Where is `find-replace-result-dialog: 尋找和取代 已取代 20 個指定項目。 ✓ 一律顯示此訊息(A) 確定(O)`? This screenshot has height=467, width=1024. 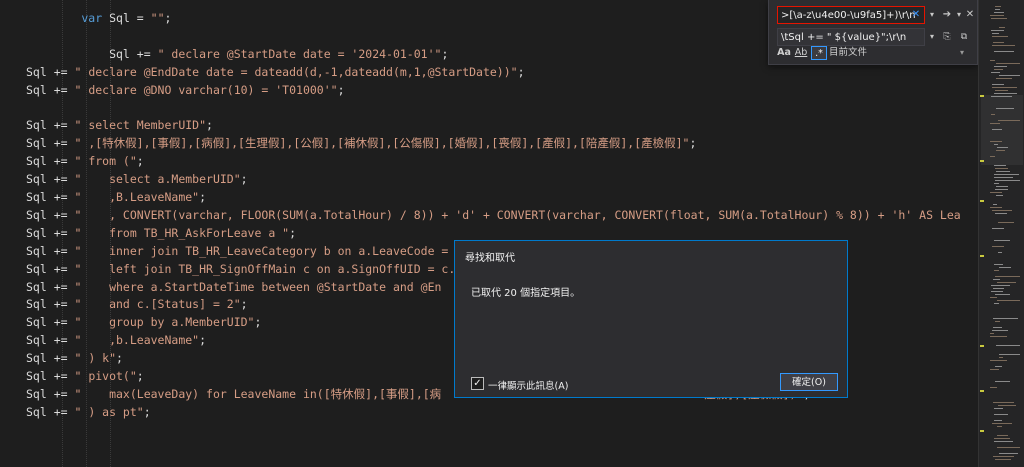
find-replace-result-dialog: 尋找和取代 已取代 20 個指定項目。 ✓ 一律顯示此訊息(A) 確定(O) is located at coordinates (651, 319).